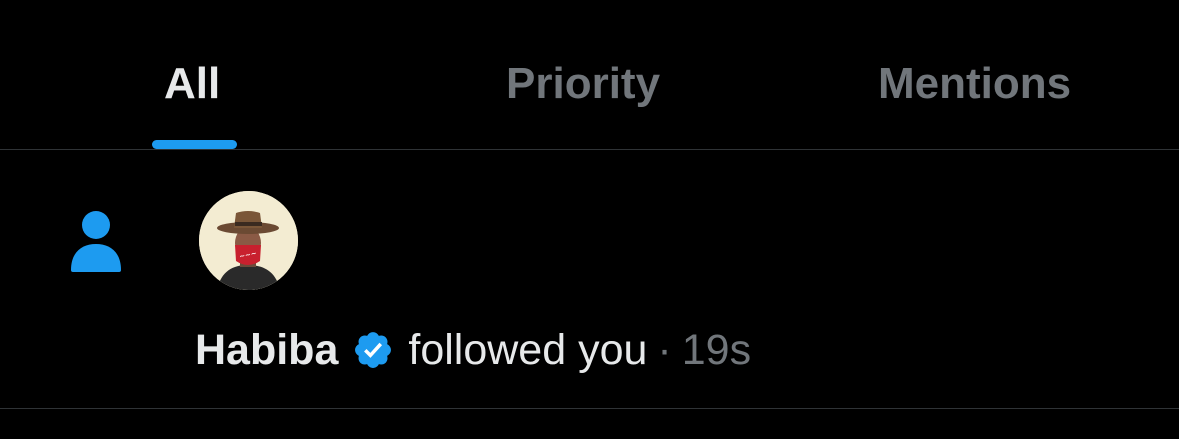 The width and height of the screenshot is (1179, 439). I want to click on notification-timestamp: 19s, so click(716, 350).